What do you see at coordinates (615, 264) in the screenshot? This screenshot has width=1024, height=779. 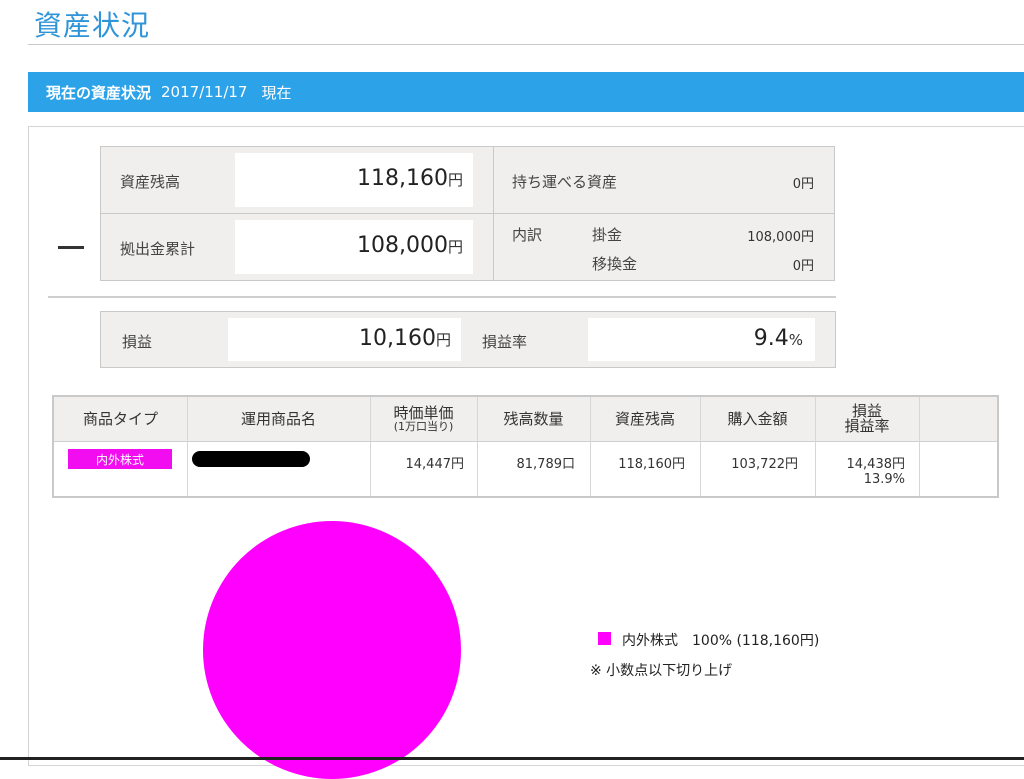 I see `breakdown-item-label-ikankin: 移換金` at bounding box center [615, 264].